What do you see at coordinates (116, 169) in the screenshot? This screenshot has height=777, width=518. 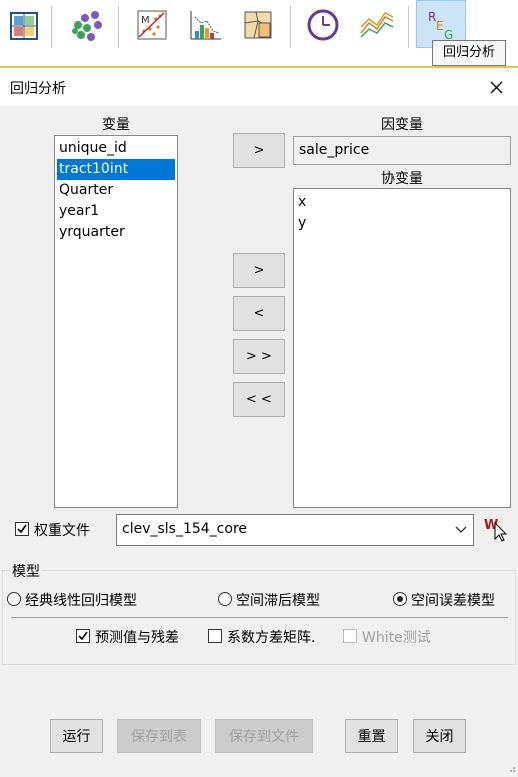 I see `list-item-selected: tract10int` at bounding box center [116, 169].